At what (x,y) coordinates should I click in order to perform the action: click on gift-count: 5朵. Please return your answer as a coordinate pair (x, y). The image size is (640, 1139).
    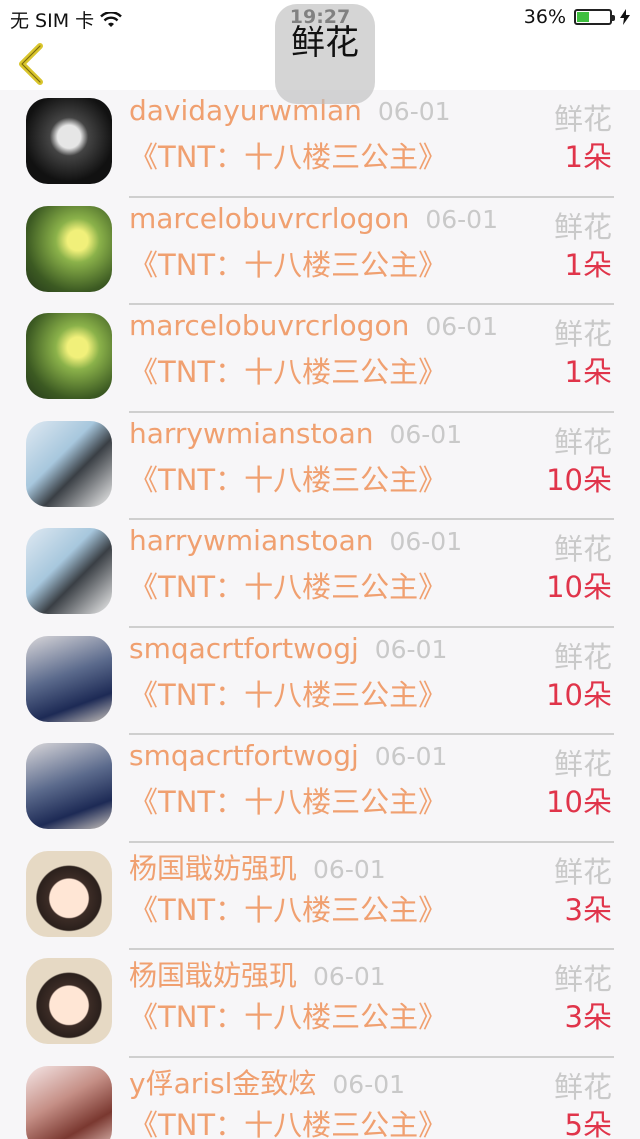
    Looking at the image, I should click on (588, 1123).